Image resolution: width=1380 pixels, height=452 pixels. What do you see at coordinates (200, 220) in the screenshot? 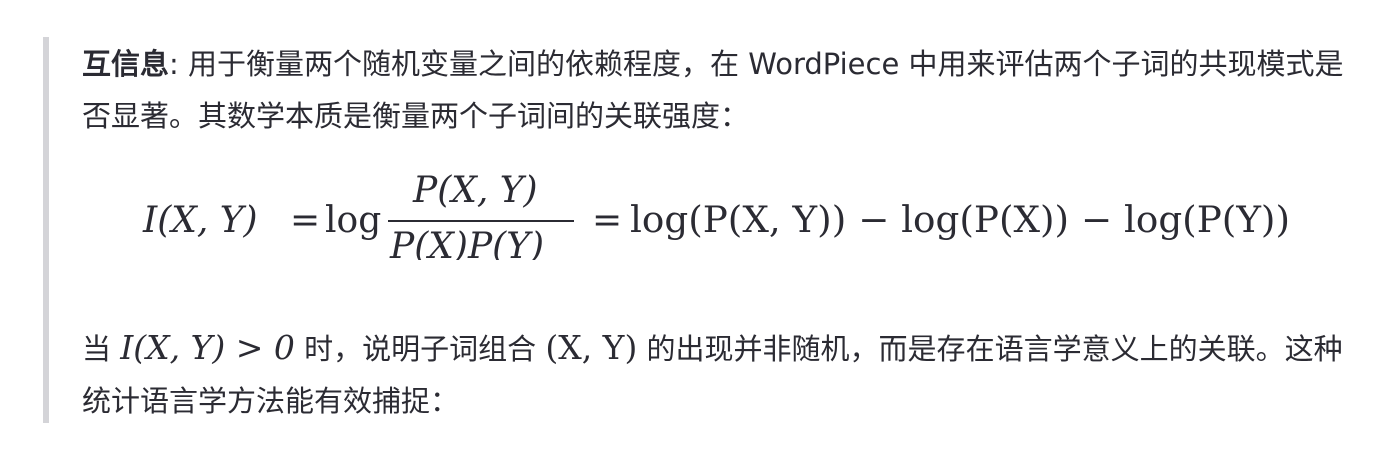
I see `formula-lhs: I(X, Y)` at bounding box center [200, 220].